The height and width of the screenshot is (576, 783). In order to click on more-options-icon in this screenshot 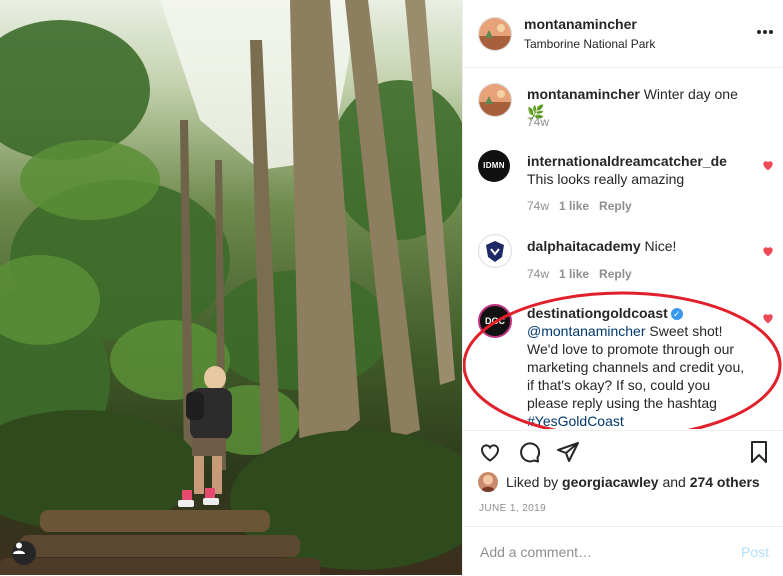, I will do `click(765, 32)`.